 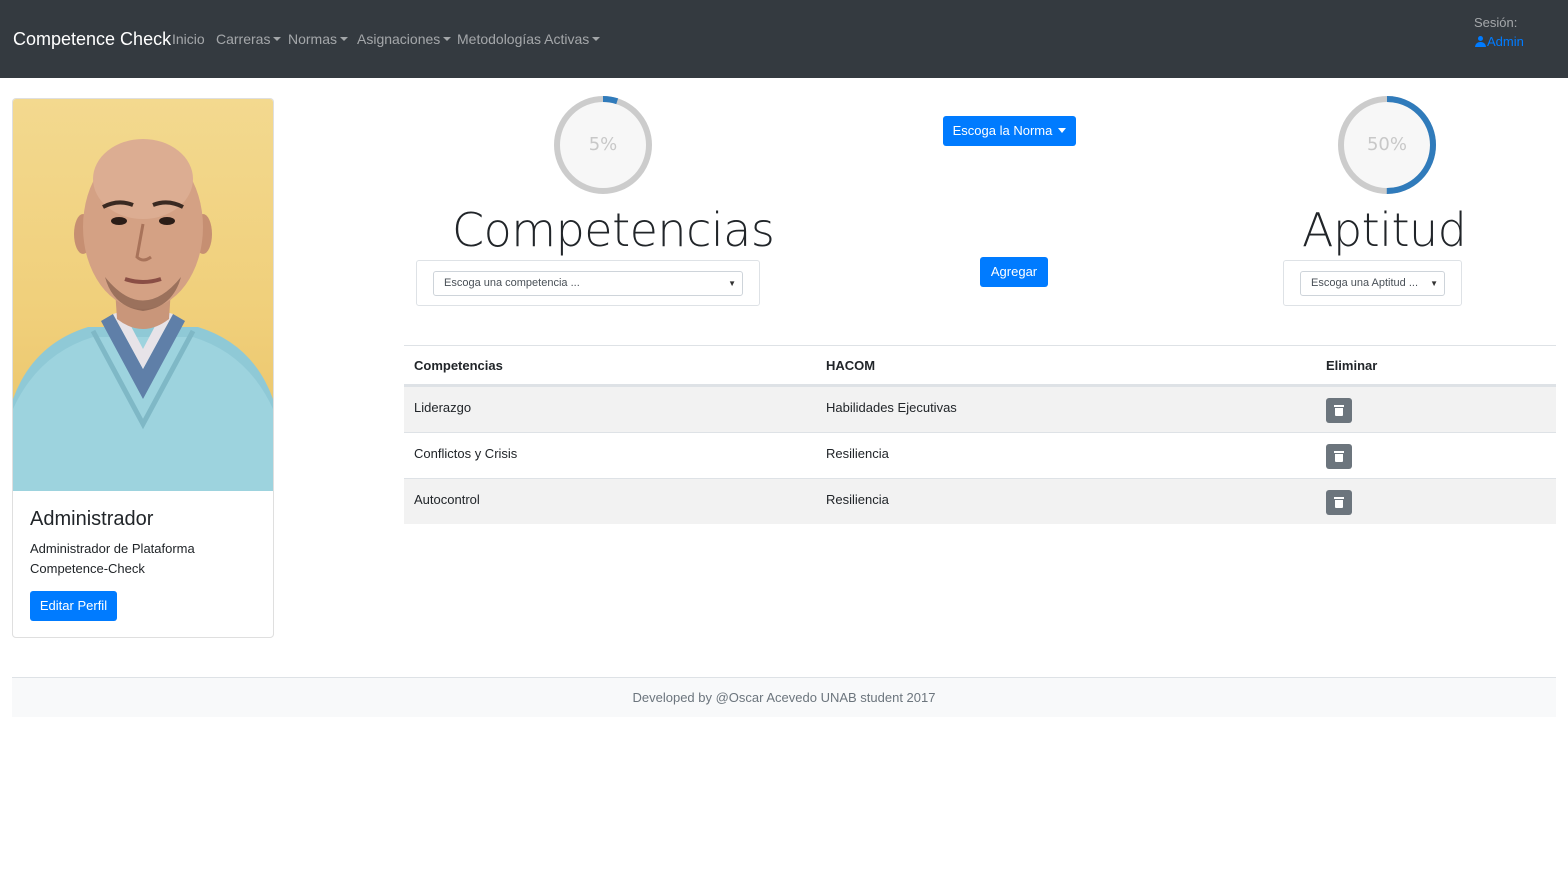 I want to click on choose-norma-button: Escoga la Norma, so click(x=1009, y=131).